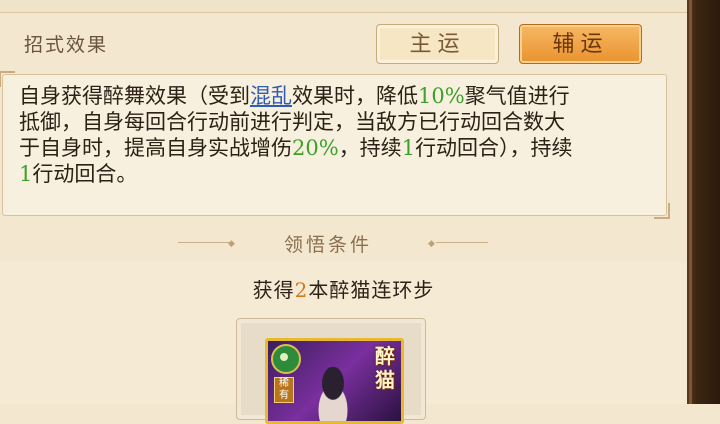  Describe the element at coordinates (328, 245) in the screenshot. I see `condition-title: 领悟条件` at that location.